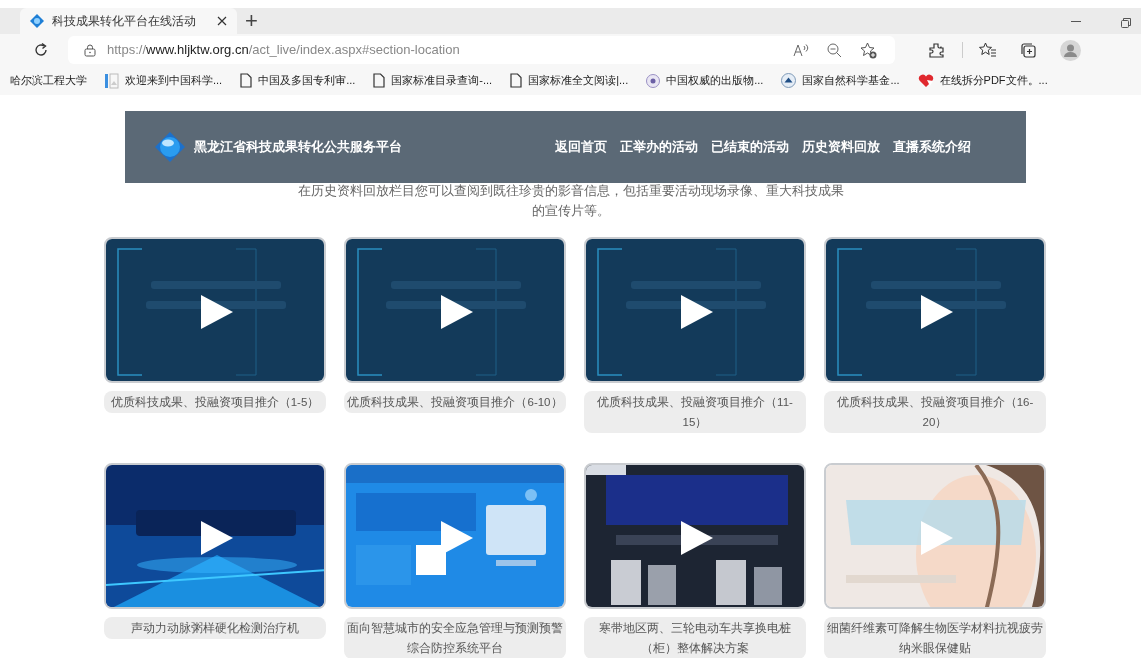 The image size is (1141, 658). What do you see at coordinates (925, 80) in the screenshot?
I see `heart-icon` at bounding box center [925, 80].